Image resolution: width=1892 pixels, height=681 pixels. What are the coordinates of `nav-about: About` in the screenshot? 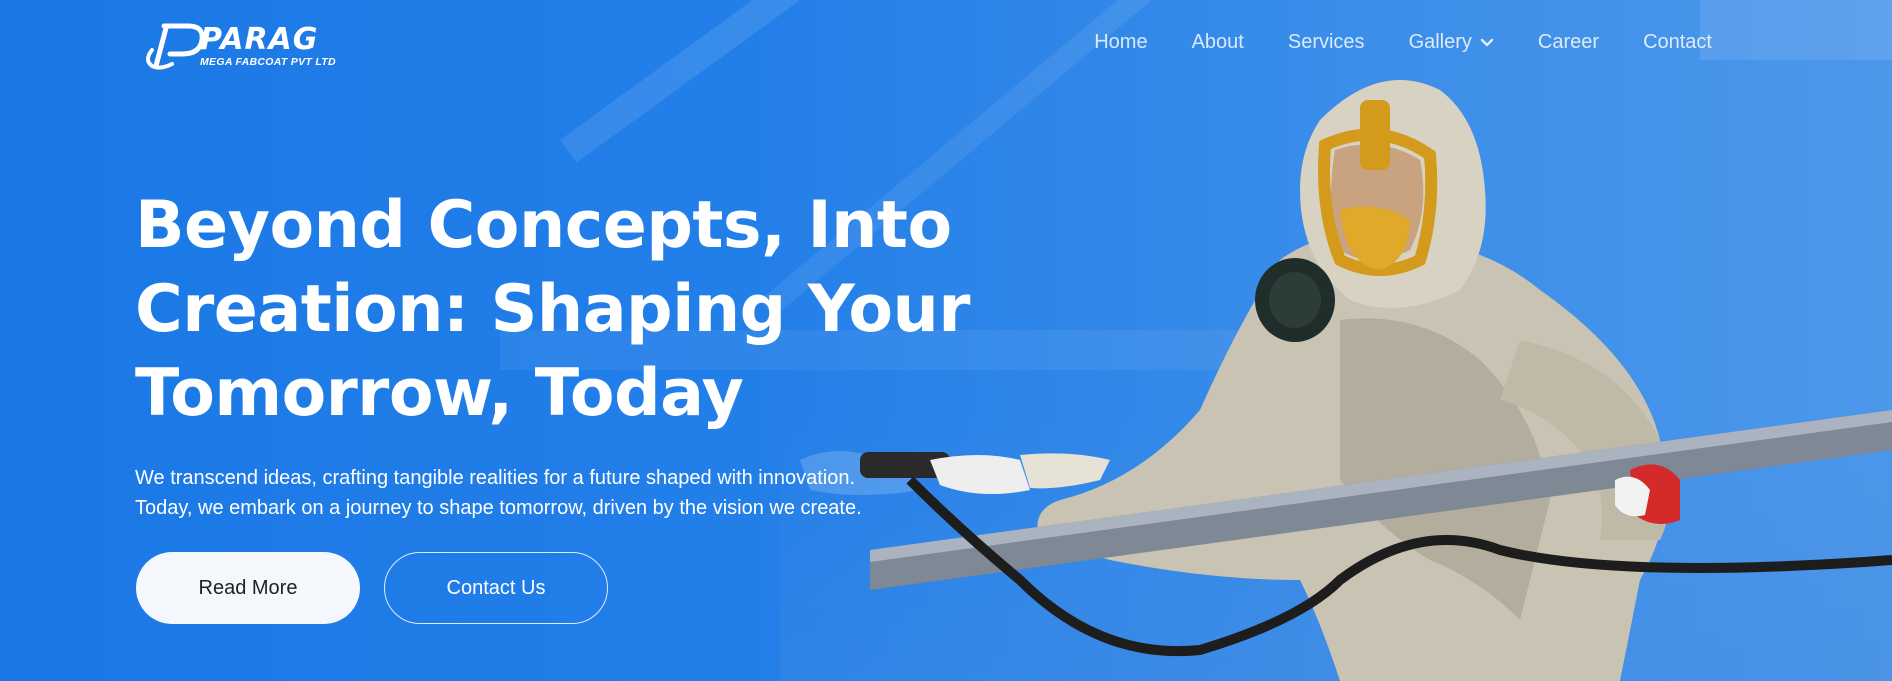 It's located at (1218, 42).